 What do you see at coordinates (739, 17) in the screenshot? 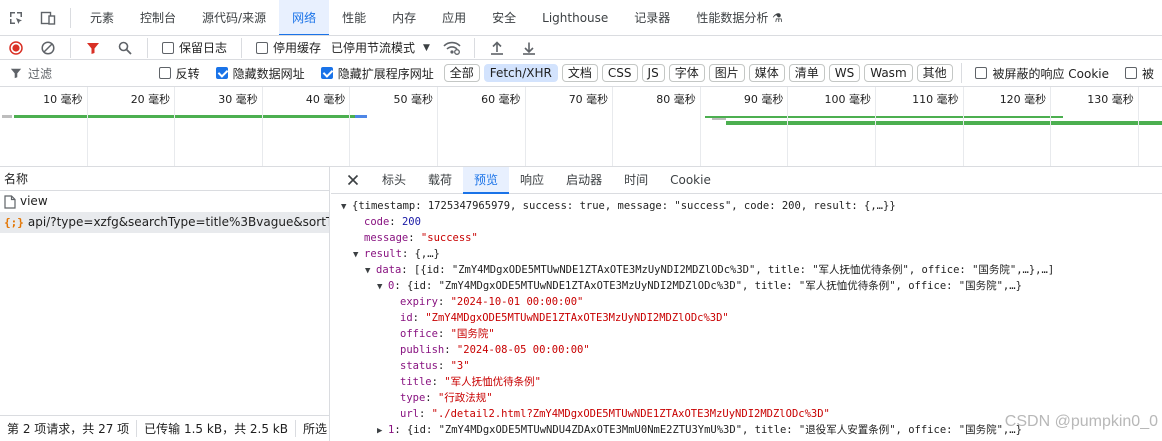
I see `tab-10: 性能数据分析 ⚗` at bounding box center [739, 17].